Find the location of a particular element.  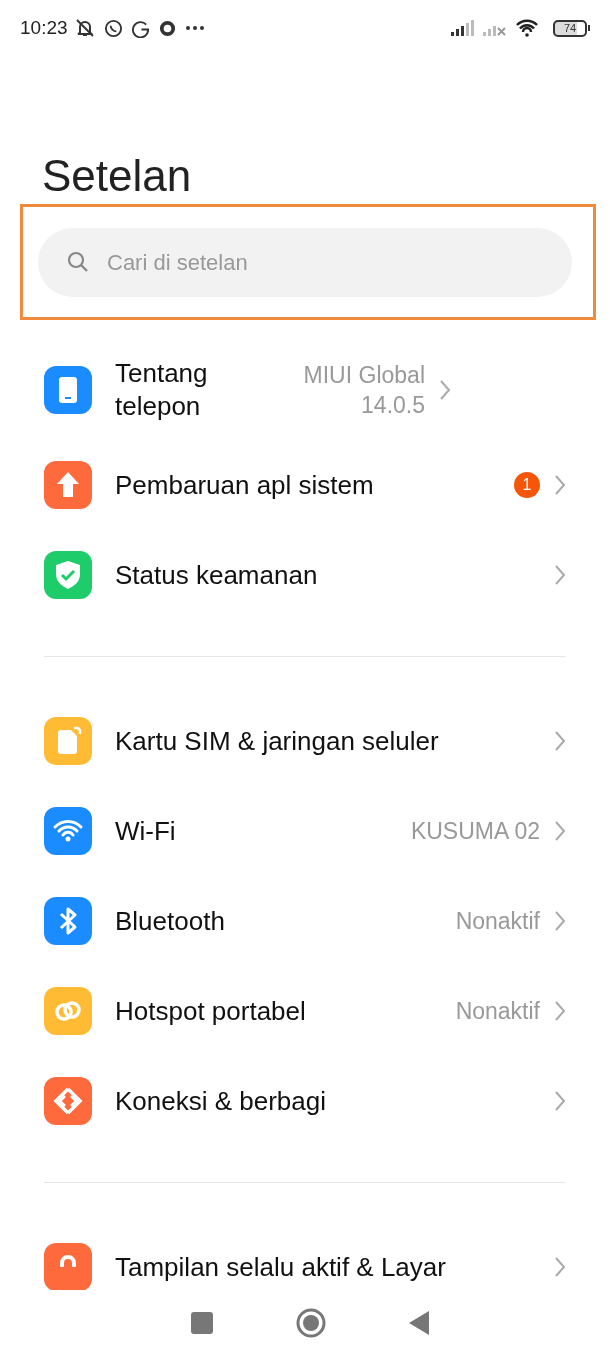

settings-item: Tampilan selalu aktif & Layar is located at coordinates (305, 1256).